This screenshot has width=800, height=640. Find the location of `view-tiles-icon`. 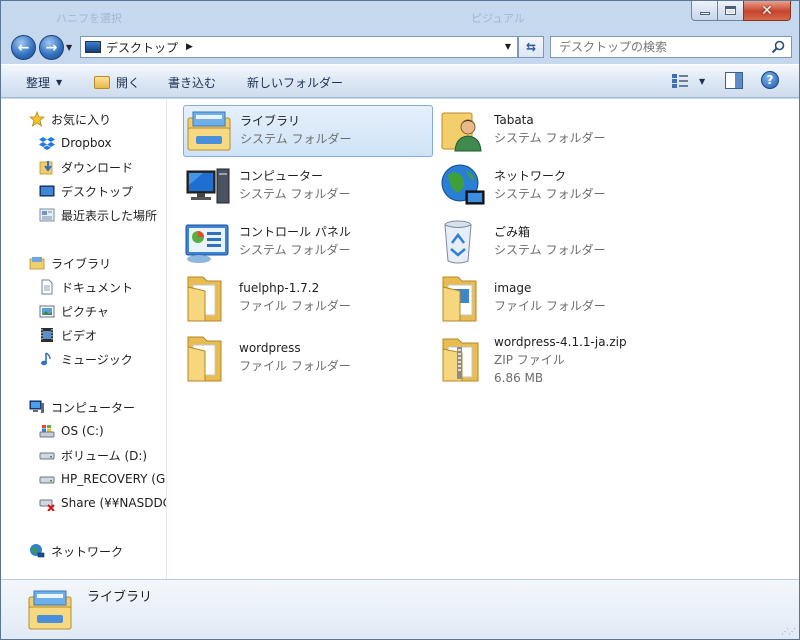

view-tiles-icon is located at coordinates (680, 81).